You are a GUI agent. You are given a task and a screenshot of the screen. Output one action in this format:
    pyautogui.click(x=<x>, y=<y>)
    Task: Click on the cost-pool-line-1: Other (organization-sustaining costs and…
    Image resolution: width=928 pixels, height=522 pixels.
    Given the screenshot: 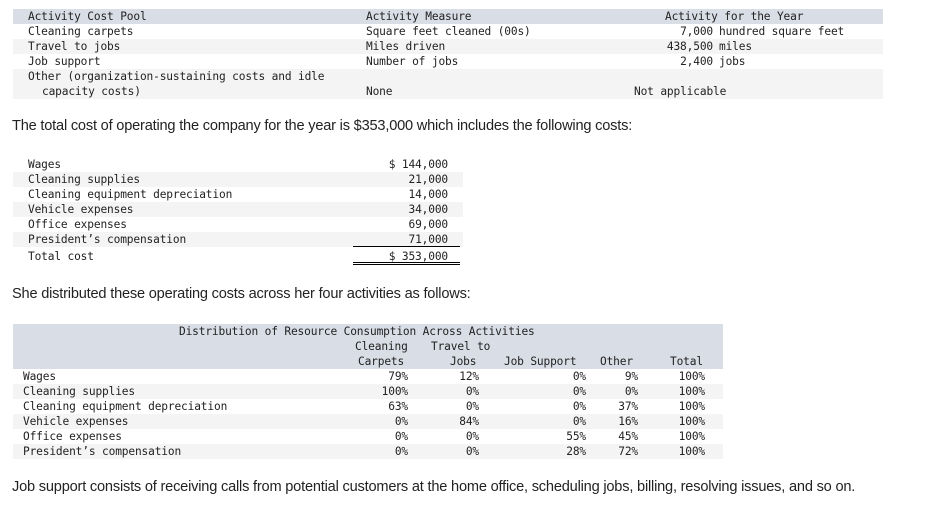 What is the action you would take?
    pyautogui.click(x=176, y=76)
    